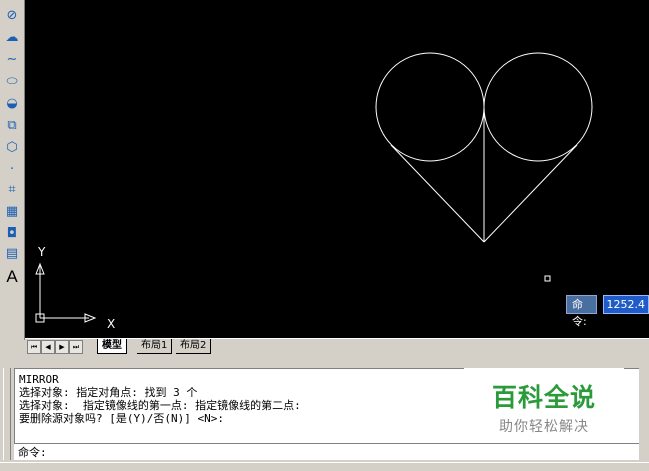 The height and width of the screenshot is (471, 649). Describe the element at coordinates (154, 346) in the screenshot. I see `tab-layout1: 布局1` at that location.